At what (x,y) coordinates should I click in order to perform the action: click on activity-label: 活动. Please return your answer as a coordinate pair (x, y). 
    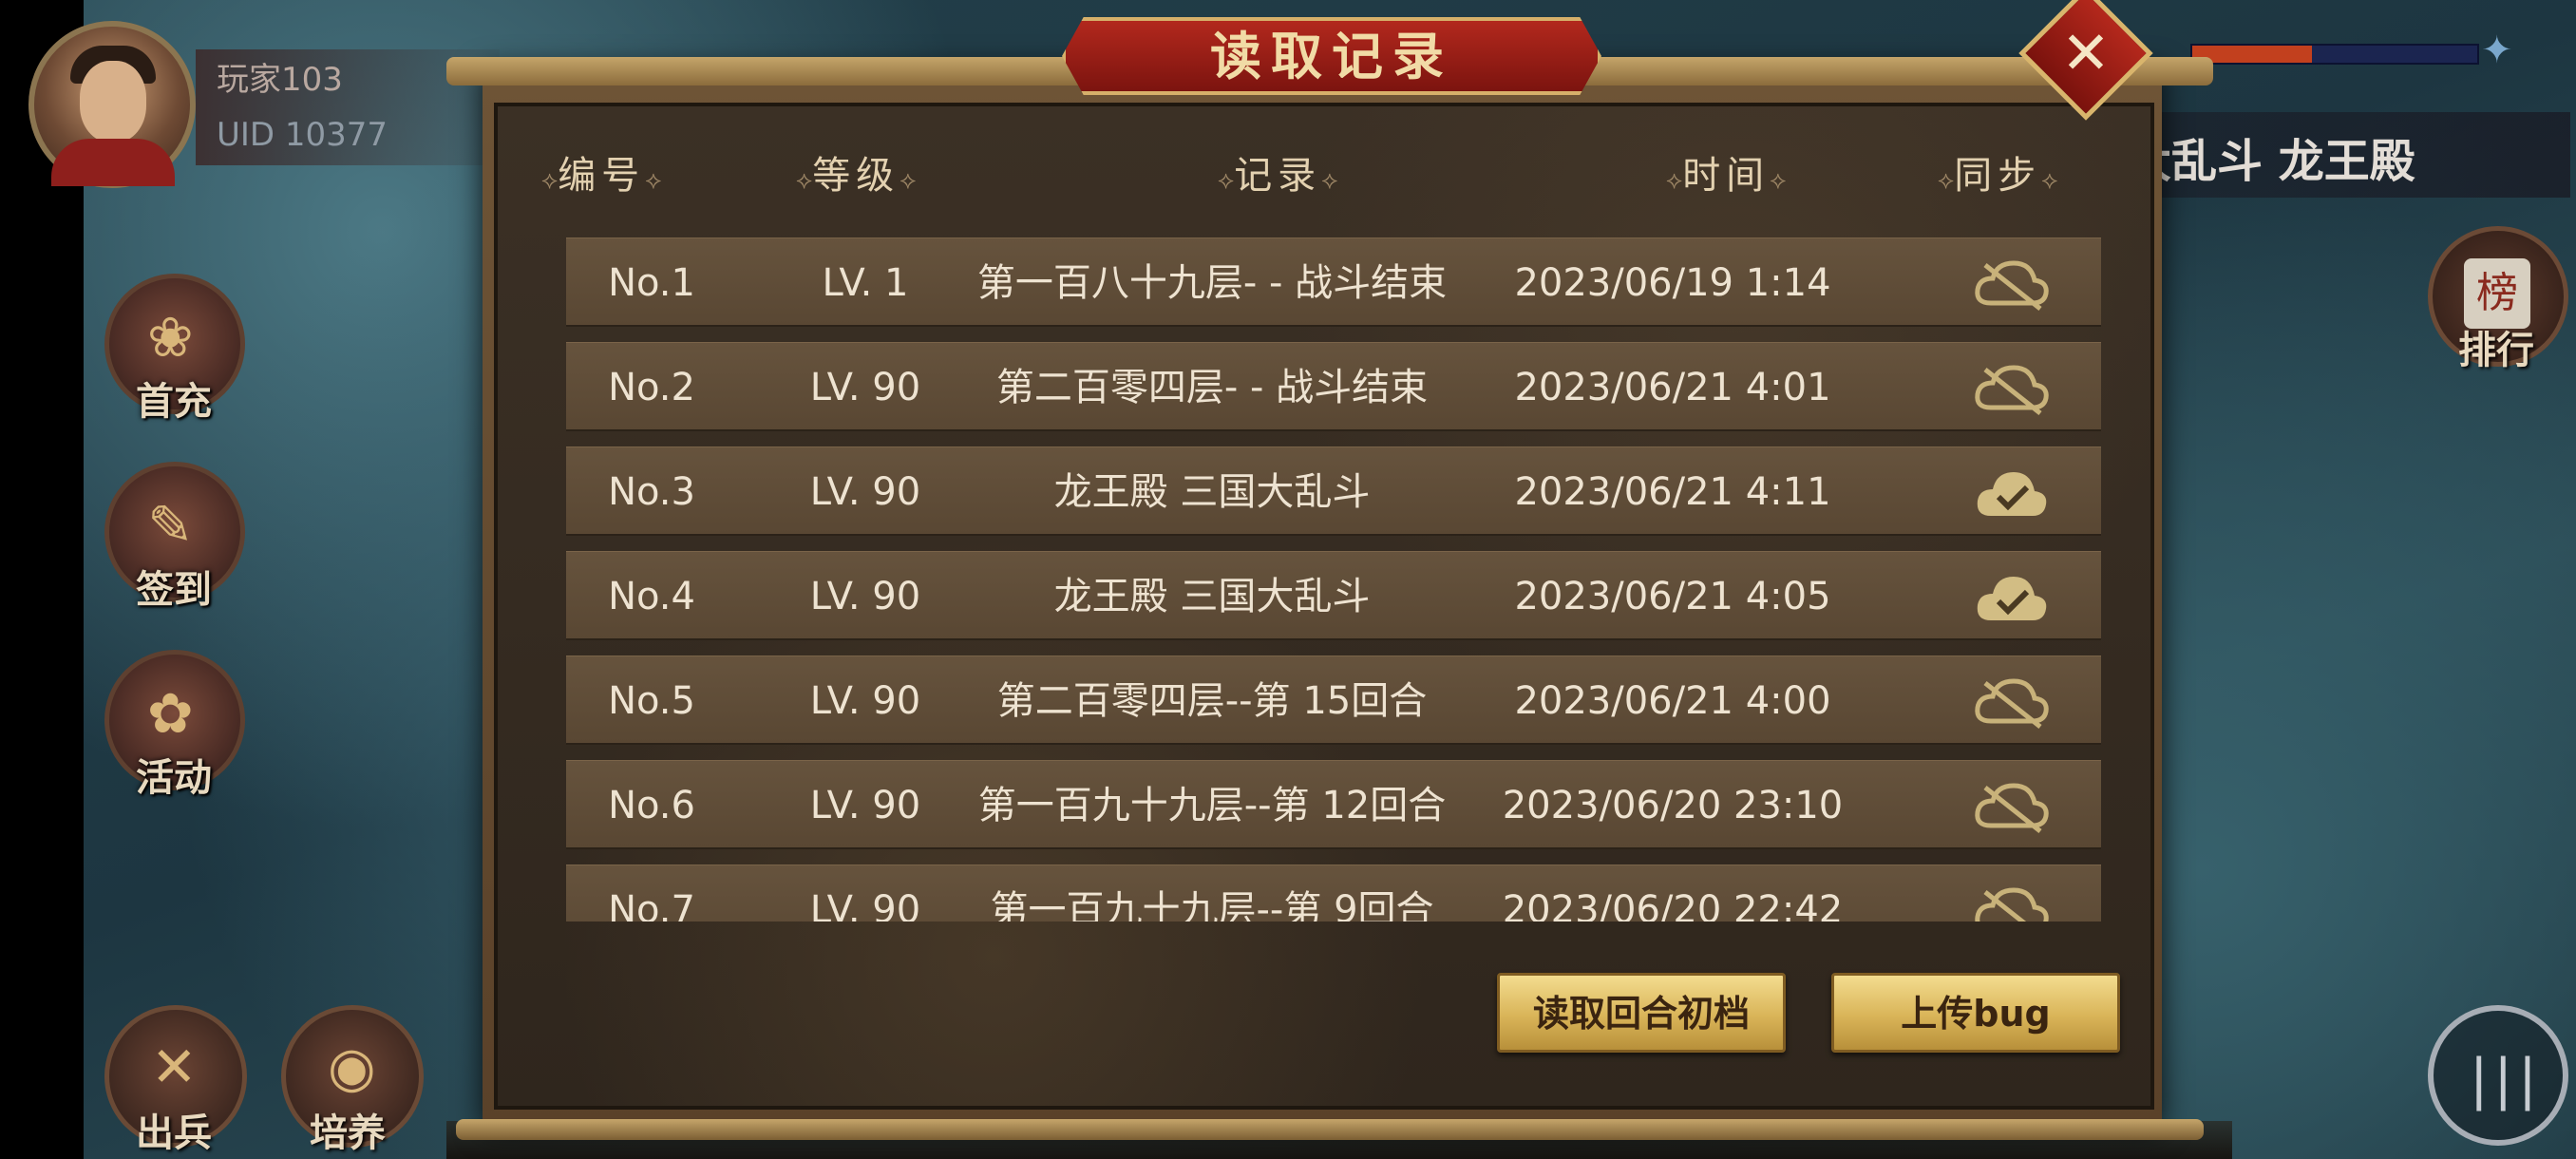
    Looking at the image, I should click on (174, 778).